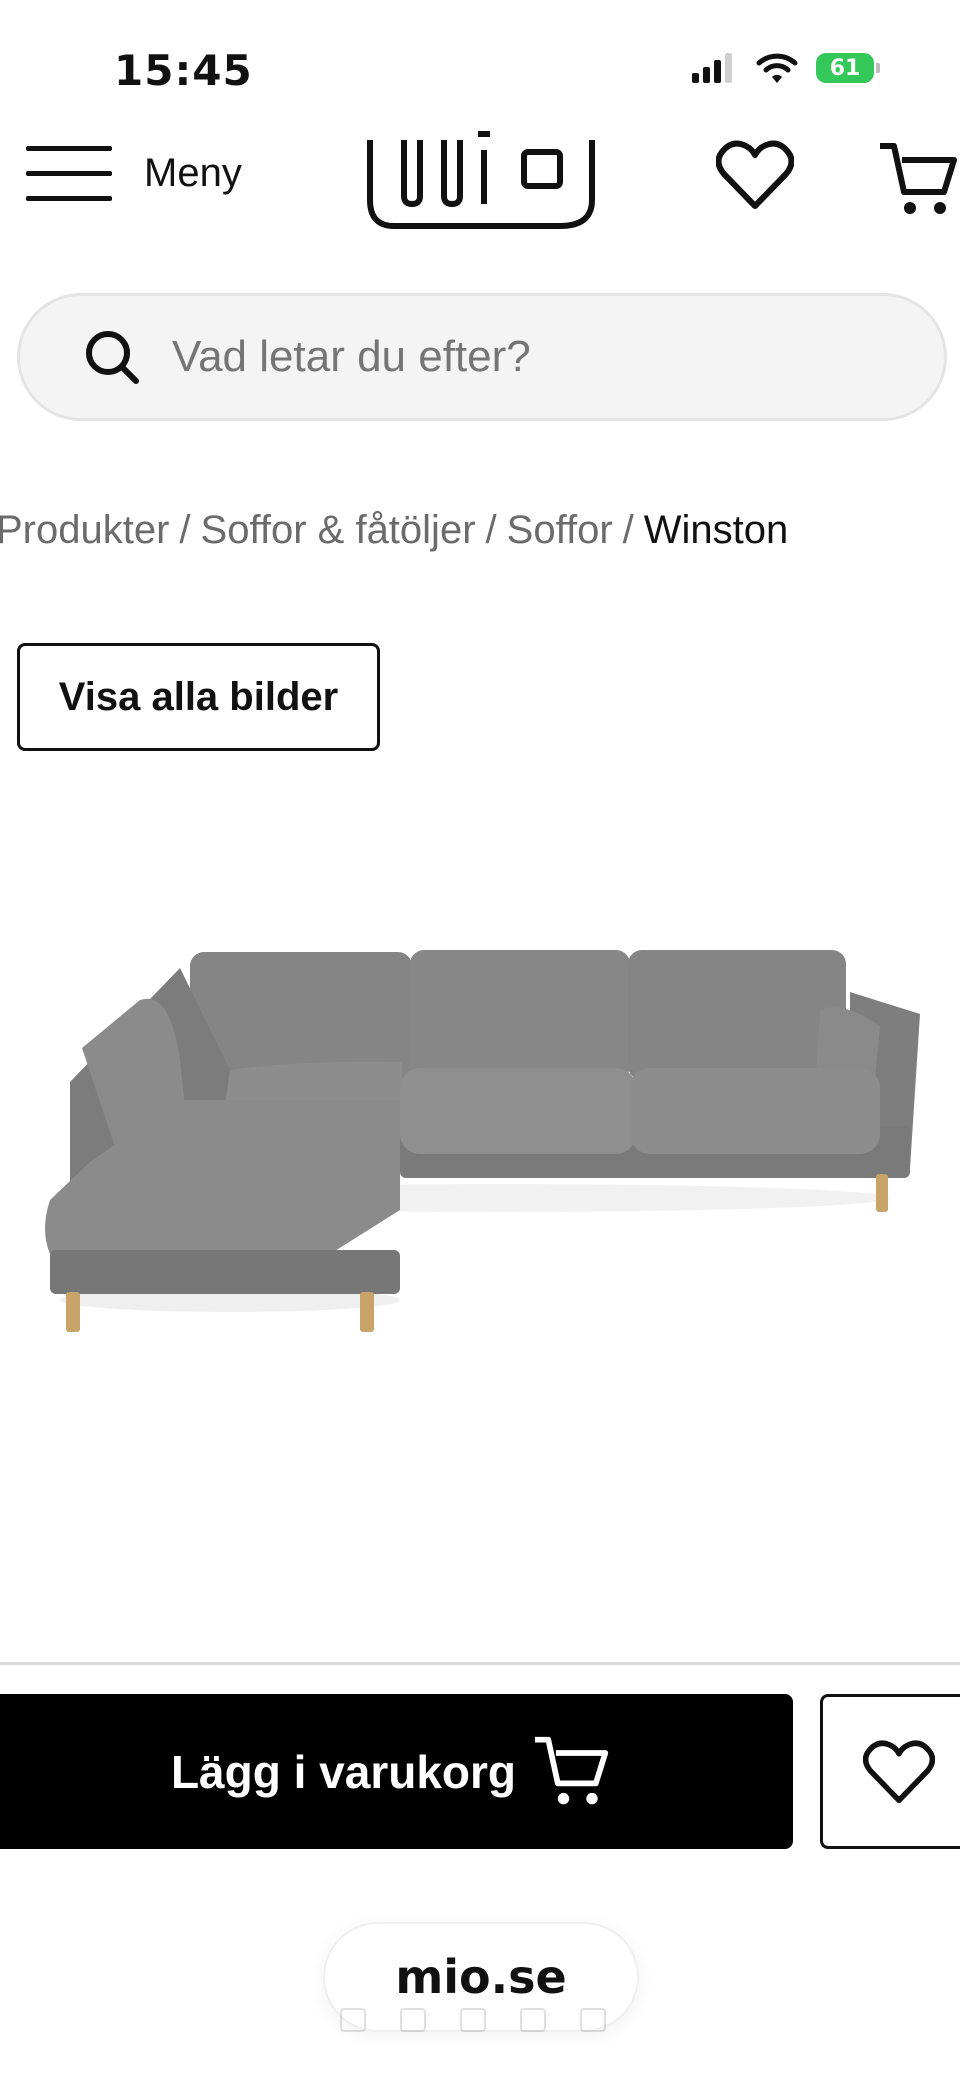 The width and height of the screenshot is (960, 2079). I want to click on wishlist-button, so click(755, 177).